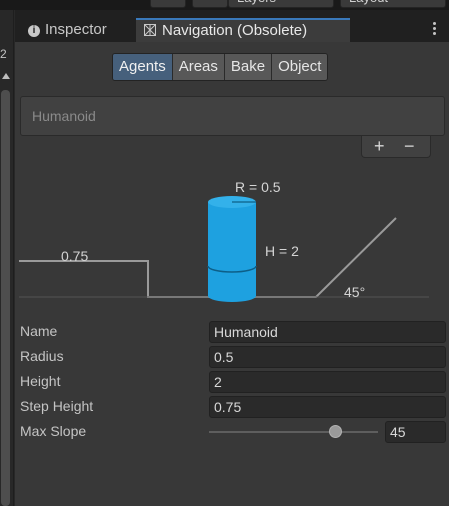 The image size is (449, 506). What do you see at coordinates (143, 67) in the screenshot?
I see `tab-agents: Agents` at bounding box center [143, 67].